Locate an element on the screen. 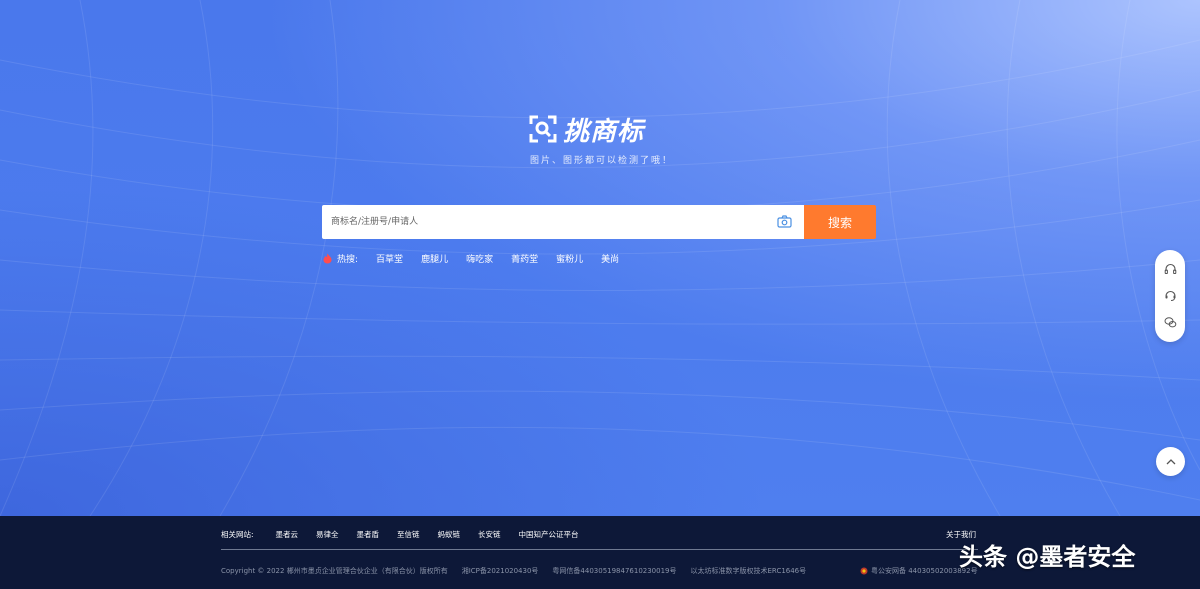 This screenshot has width=1200, height=589. side-toolbar is located at coordinates (1170, 296).